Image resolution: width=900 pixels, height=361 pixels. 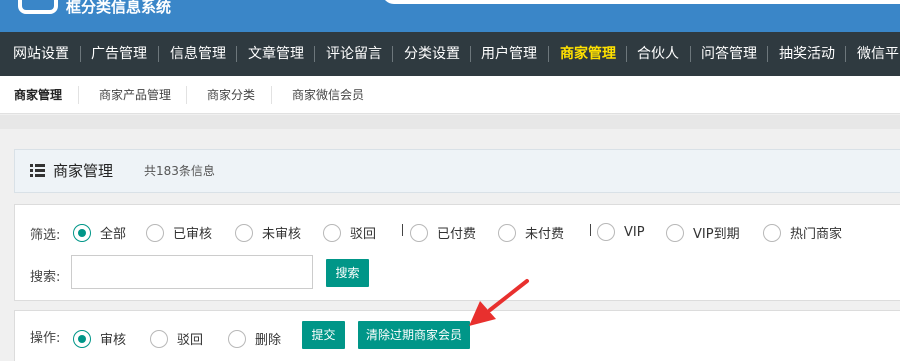 What do you see at coordinates (192, 272) in the screenshot?
I see `search-input` at bounding box center [192, 272].